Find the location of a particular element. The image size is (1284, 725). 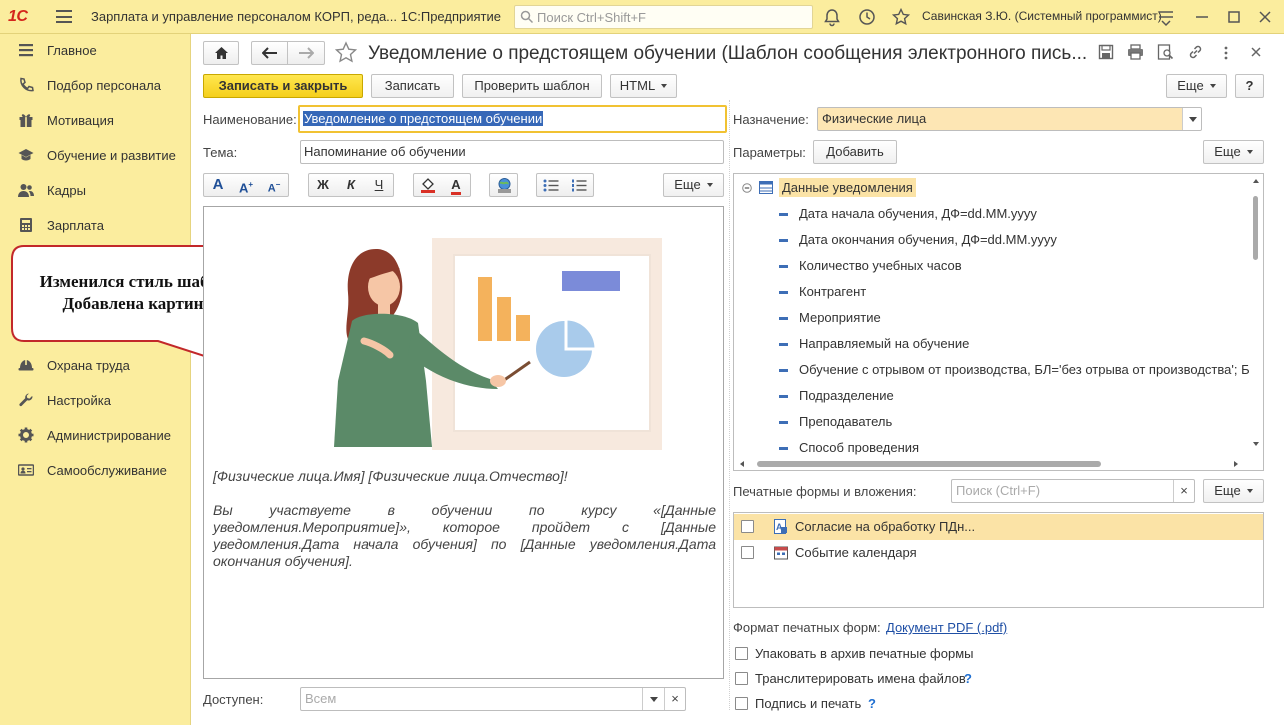

maximize-icon is located at coordinates (1234, 17).